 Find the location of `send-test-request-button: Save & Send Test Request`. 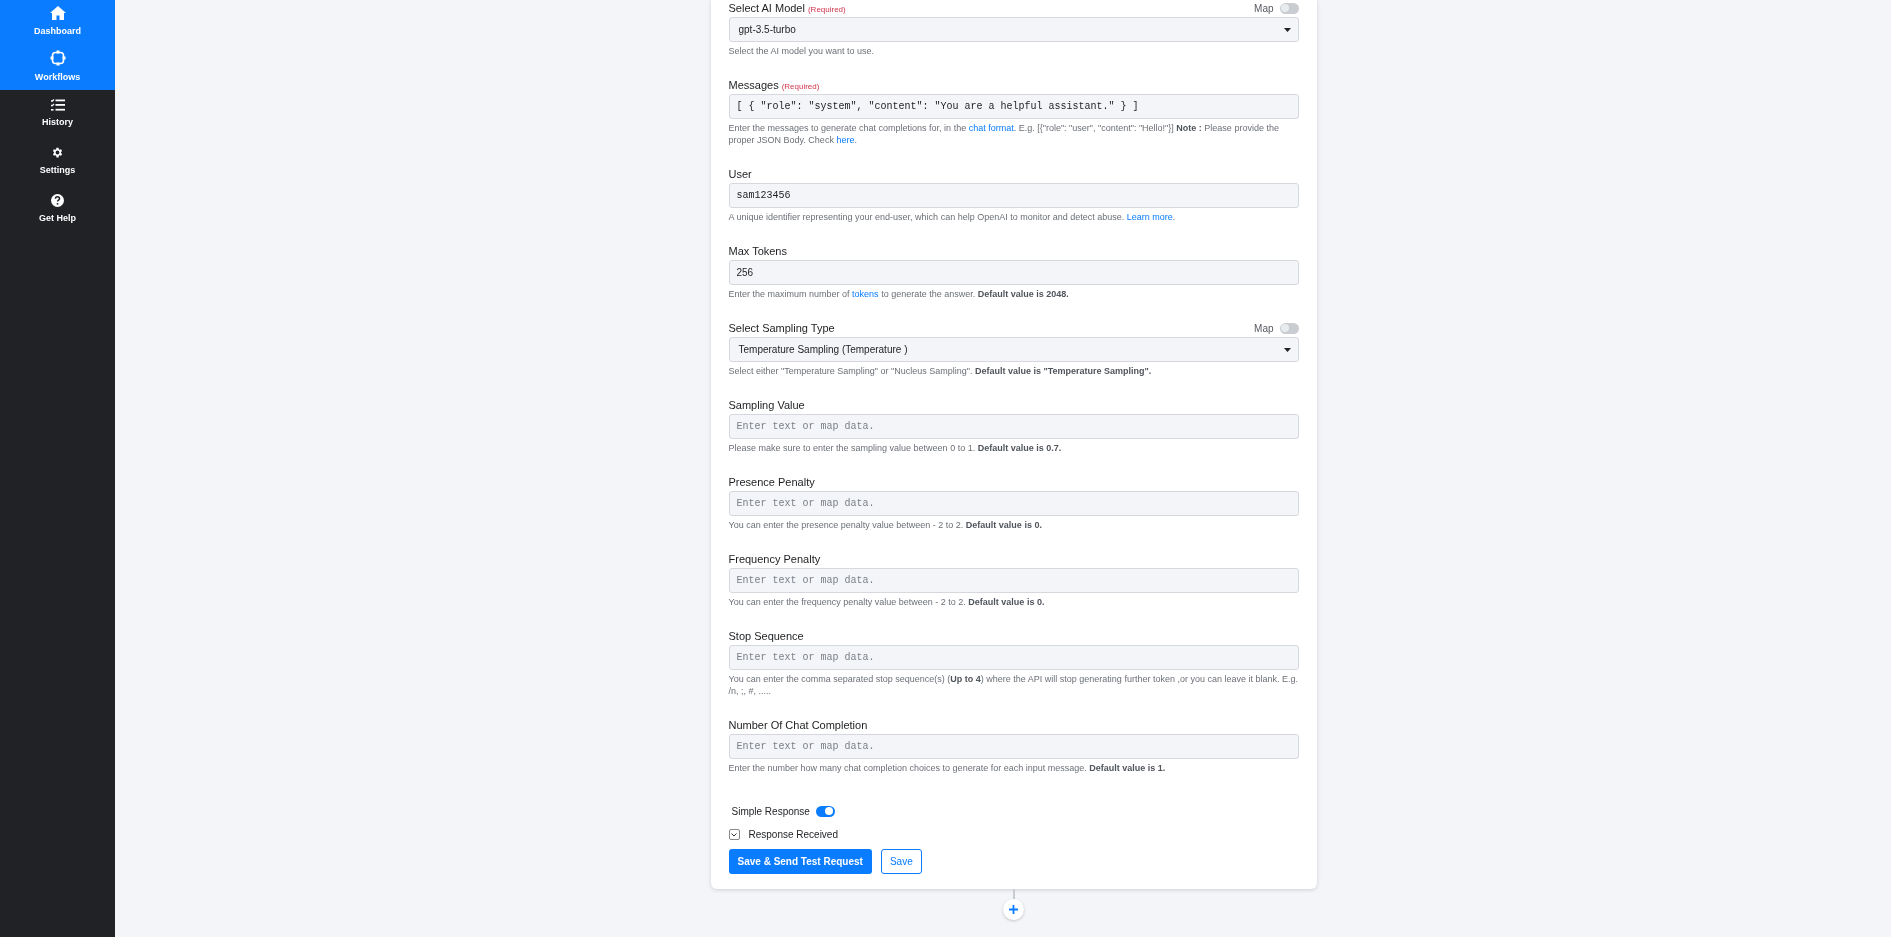

send-test-request-button: Save & Send Test Request is located at coordinates (800, 861).